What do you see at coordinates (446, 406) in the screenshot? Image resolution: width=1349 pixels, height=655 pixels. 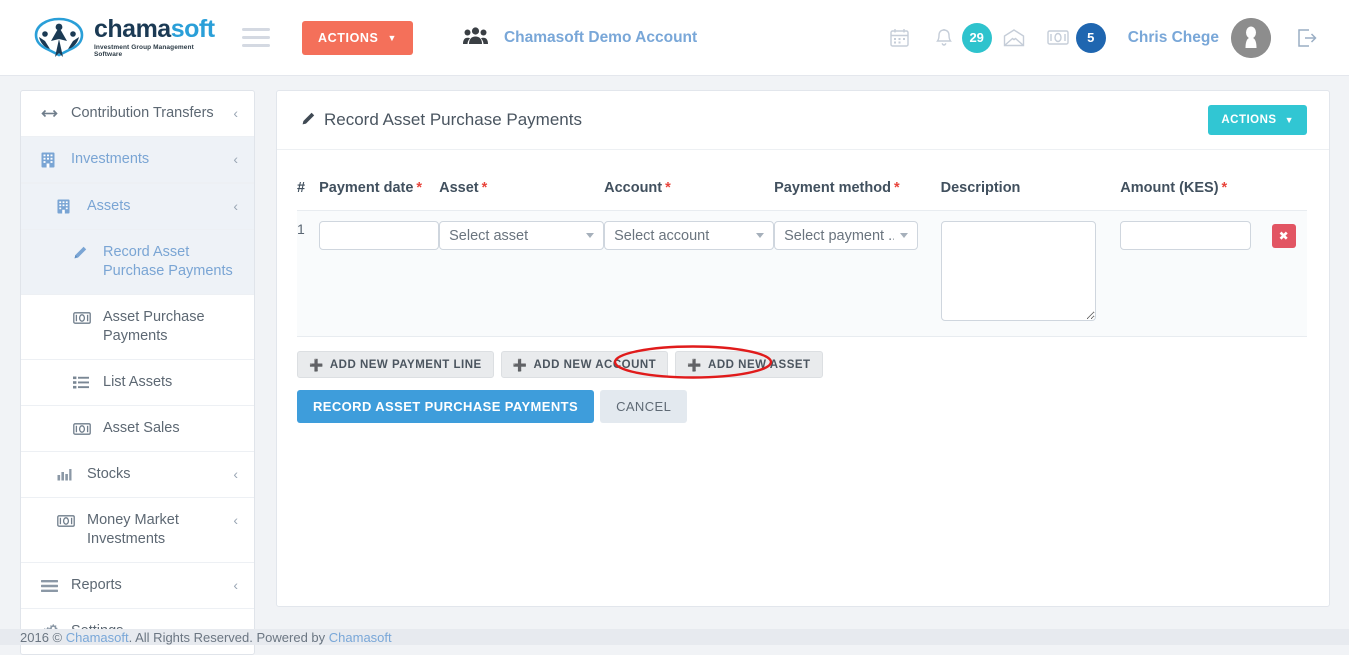 I see `record-asset-purchase-payments-button: RECORD ASSET PURCHASE PAYMENTS` at bounding box center [446, 406].